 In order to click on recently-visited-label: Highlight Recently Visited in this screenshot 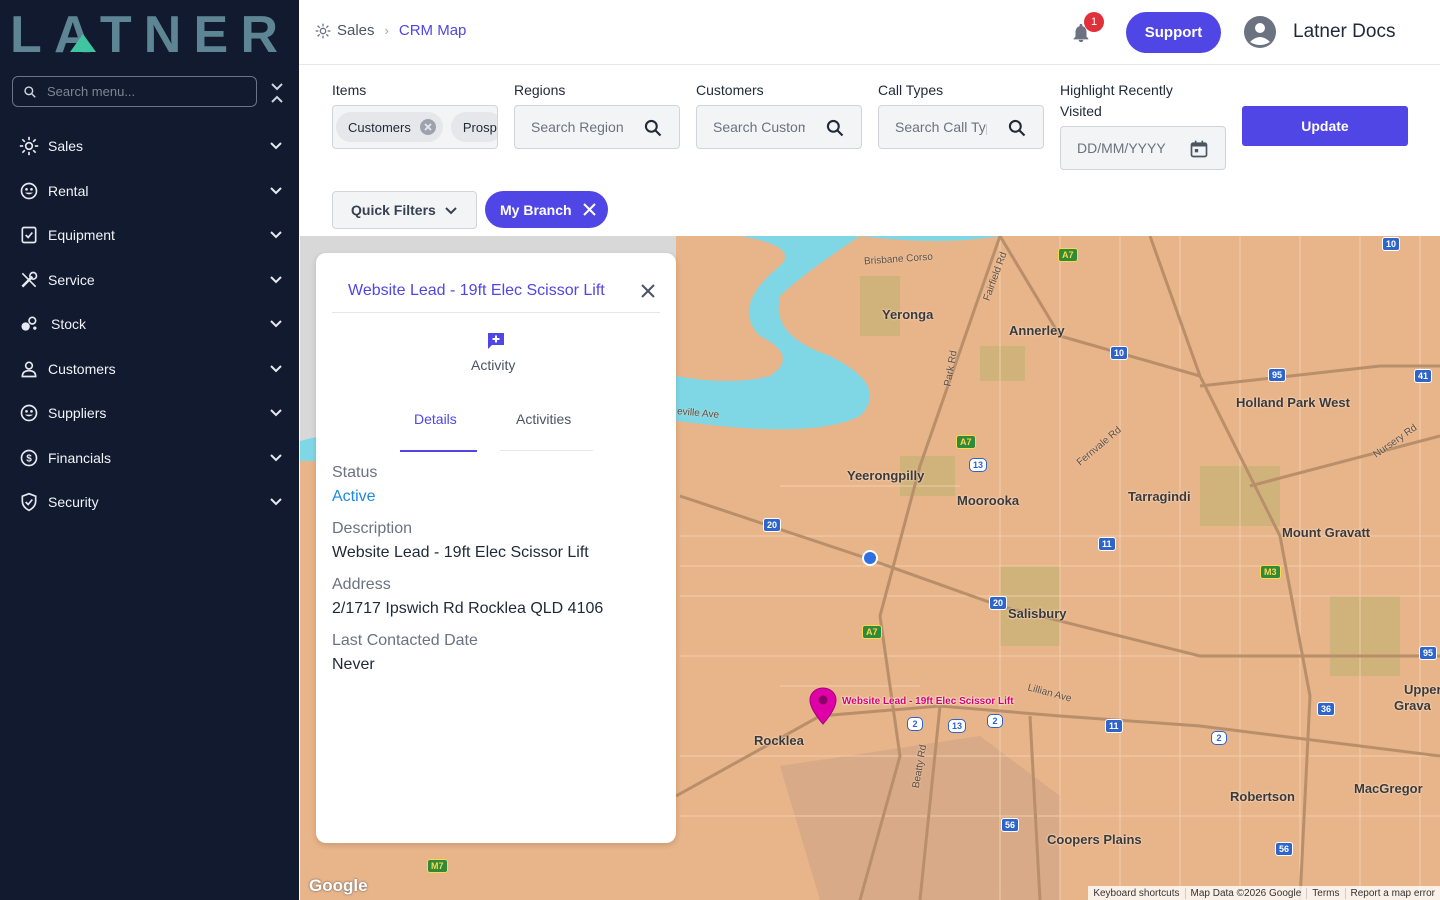, I will do `click(1116, 100)`.